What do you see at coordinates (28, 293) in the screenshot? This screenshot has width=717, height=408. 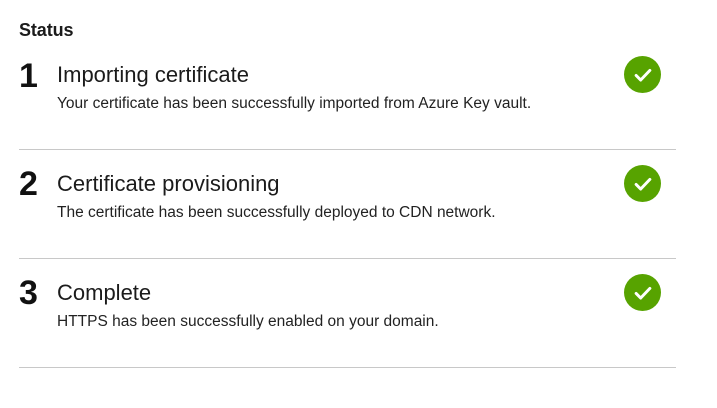 I see `step-number: 3` at bounding box center [28, 293].